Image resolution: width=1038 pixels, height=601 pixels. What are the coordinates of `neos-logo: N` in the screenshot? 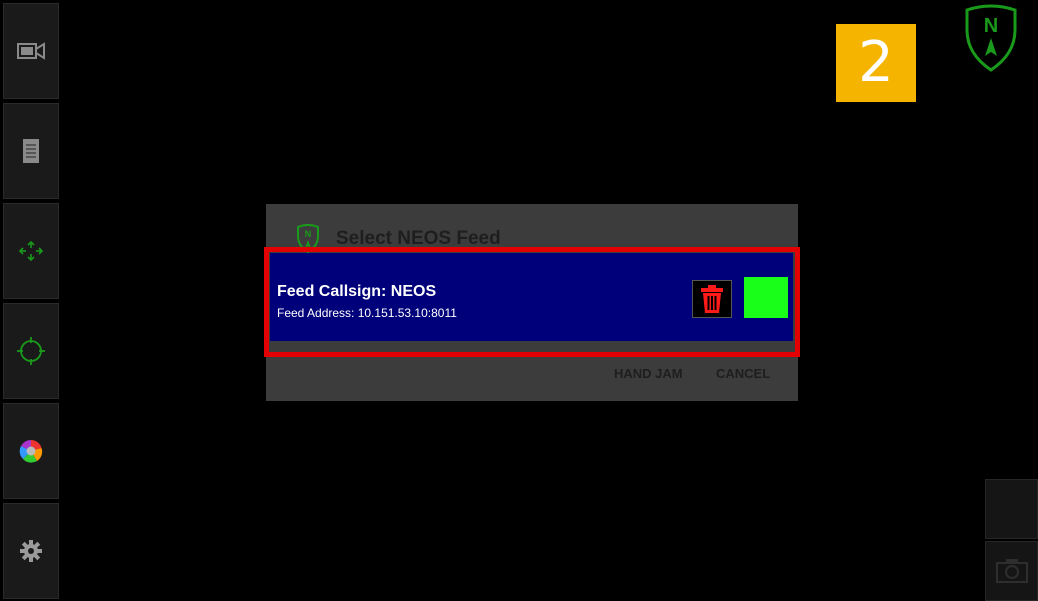 It's located at (991, 40).